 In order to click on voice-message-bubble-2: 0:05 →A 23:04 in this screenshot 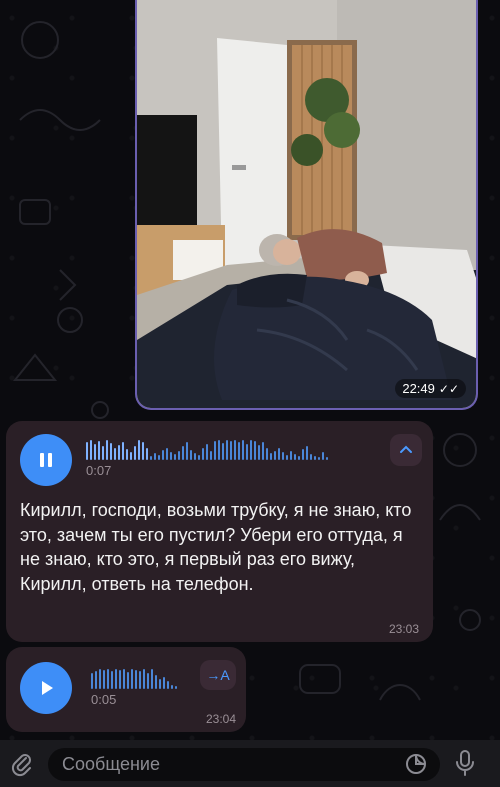, I will do `click(126, 689)`.